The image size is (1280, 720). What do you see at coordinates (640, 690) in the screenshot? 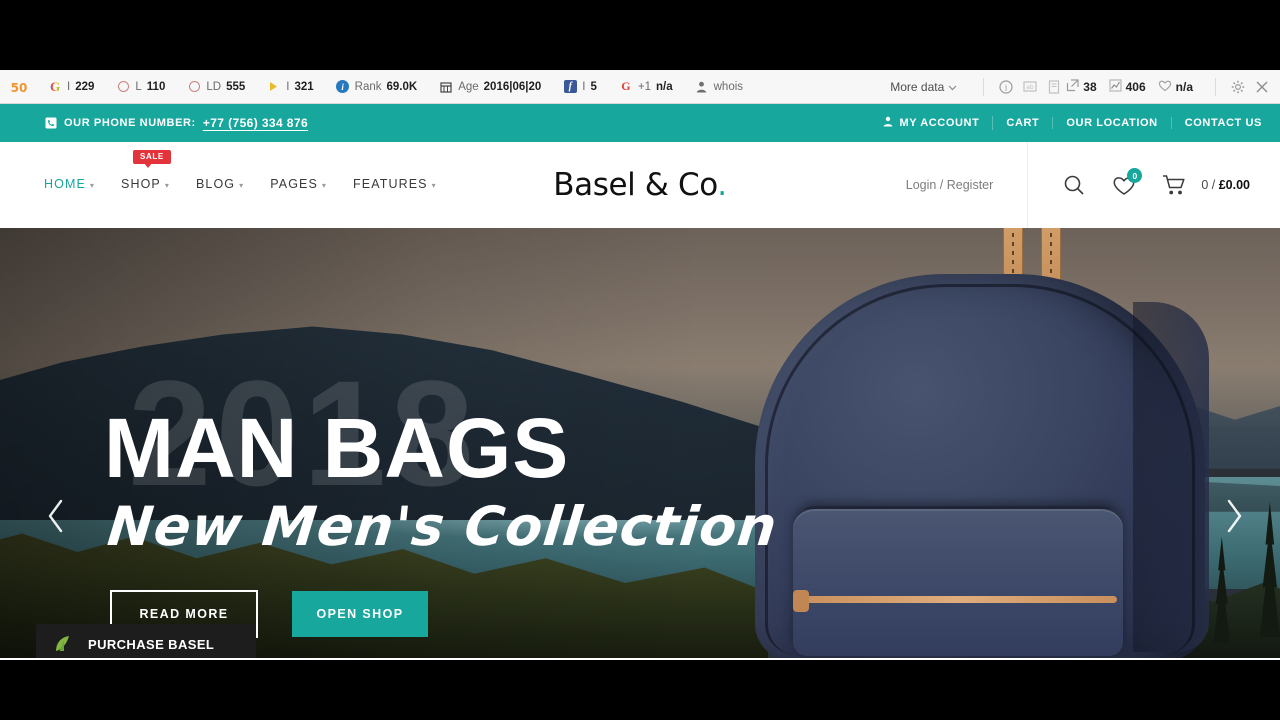
I see `letterbox-bottom` at bounding box center [640, 690].